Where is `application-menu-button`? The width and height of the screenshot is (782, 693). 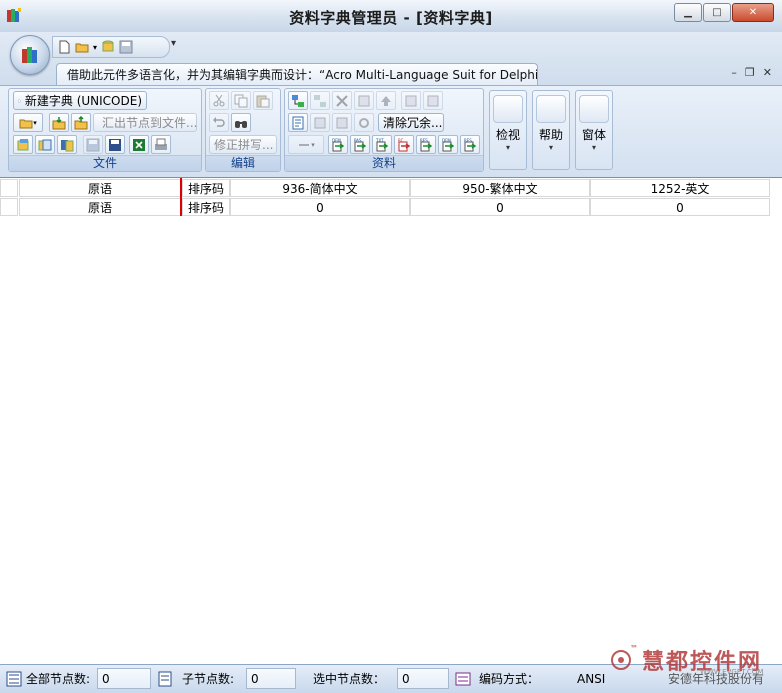
application-menu-button is located at coordinates (30, 55).